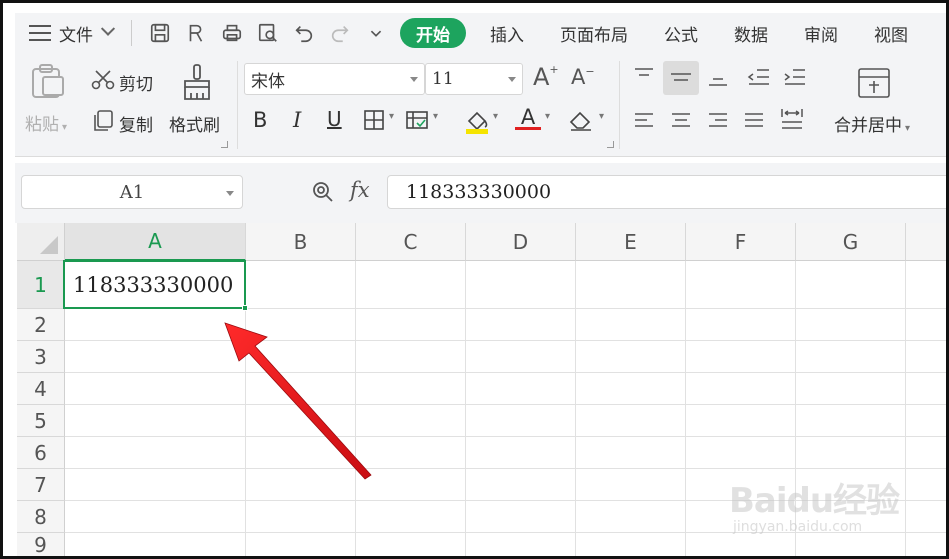  What do you see at coordinates (759, 77) in the screenshot?
I see `decrease-indent-icon` at bounding box center [759, 77].